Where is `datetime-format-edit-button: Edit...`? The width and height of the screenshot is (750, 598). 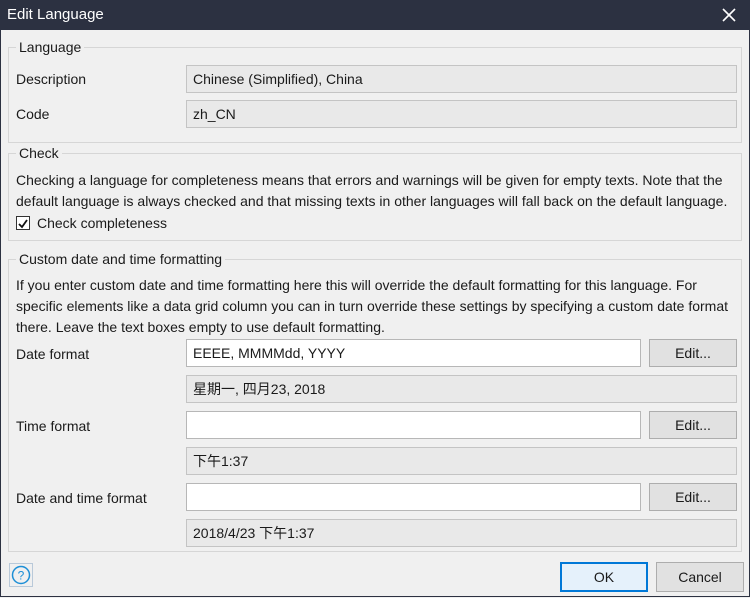 datetime-format-edit-button: Edit... is located at coordinates (693, 497).